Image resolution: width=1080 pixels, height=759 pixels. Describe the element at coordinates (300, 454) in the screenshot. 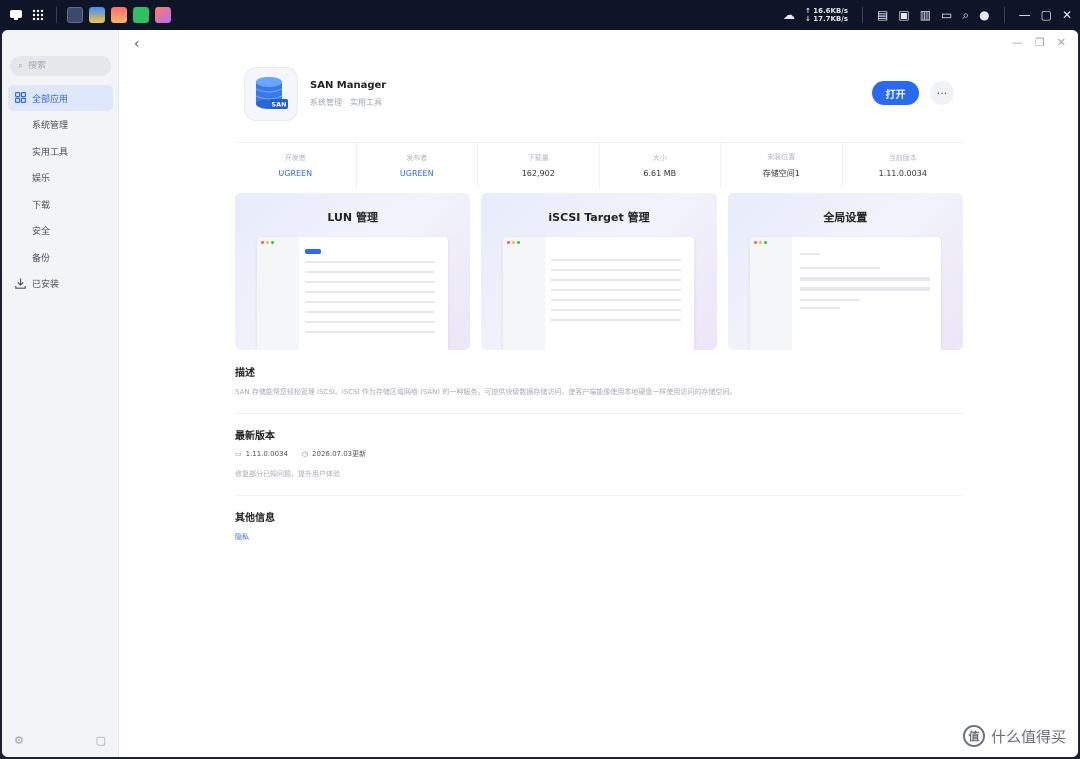

I see `version-row: ▭ 1.11.0.0034 ◷ 2026.07.03更新` at that location.